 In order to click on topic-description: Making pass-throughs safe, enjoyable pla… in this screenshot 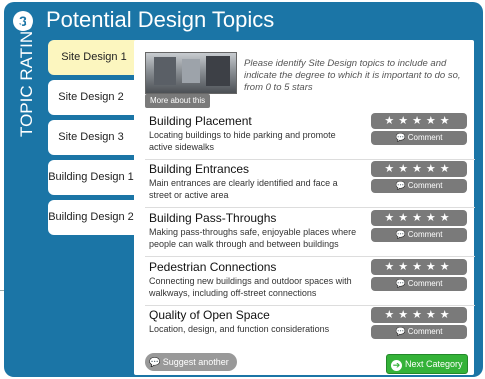, I will do `click(253, 238)`.